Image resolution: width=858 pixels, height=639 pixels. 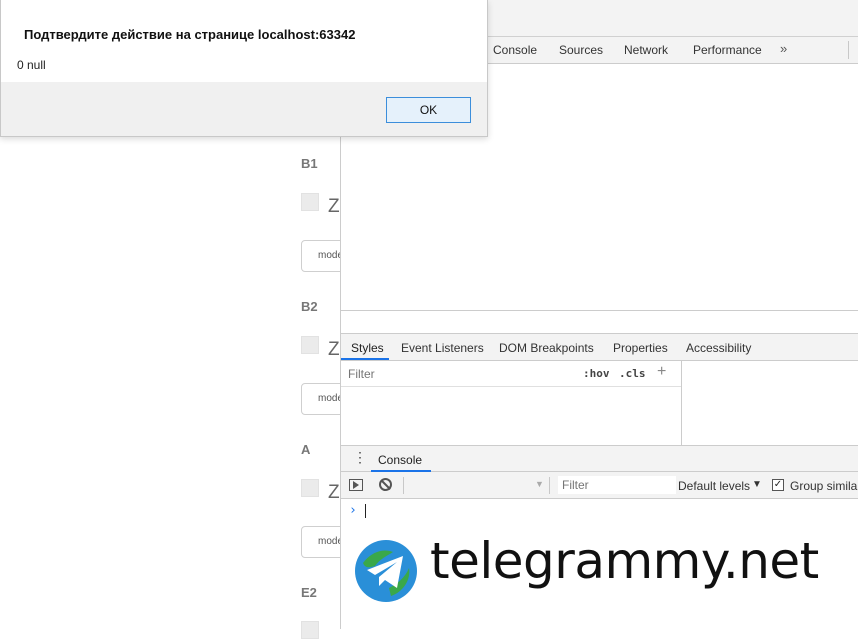 I want to click on ok-button: OK, so click(x=428, y=110).